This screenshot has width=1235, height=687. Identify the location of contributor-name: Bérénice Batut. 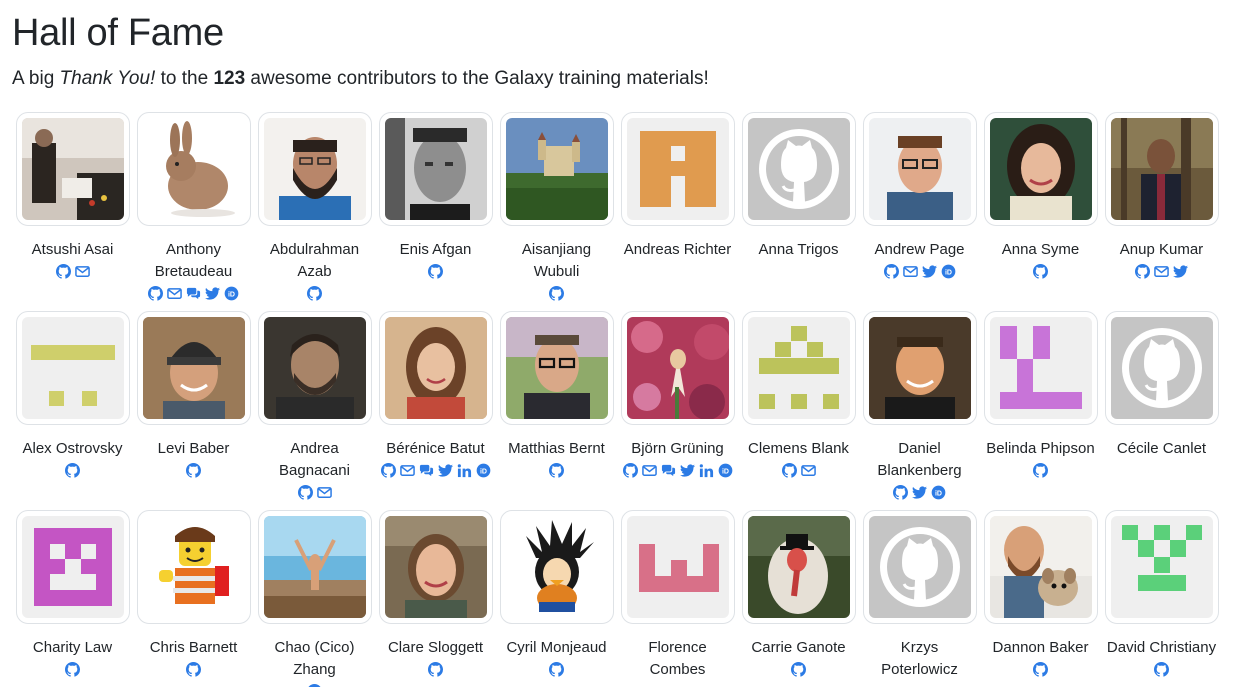
(435, 449).